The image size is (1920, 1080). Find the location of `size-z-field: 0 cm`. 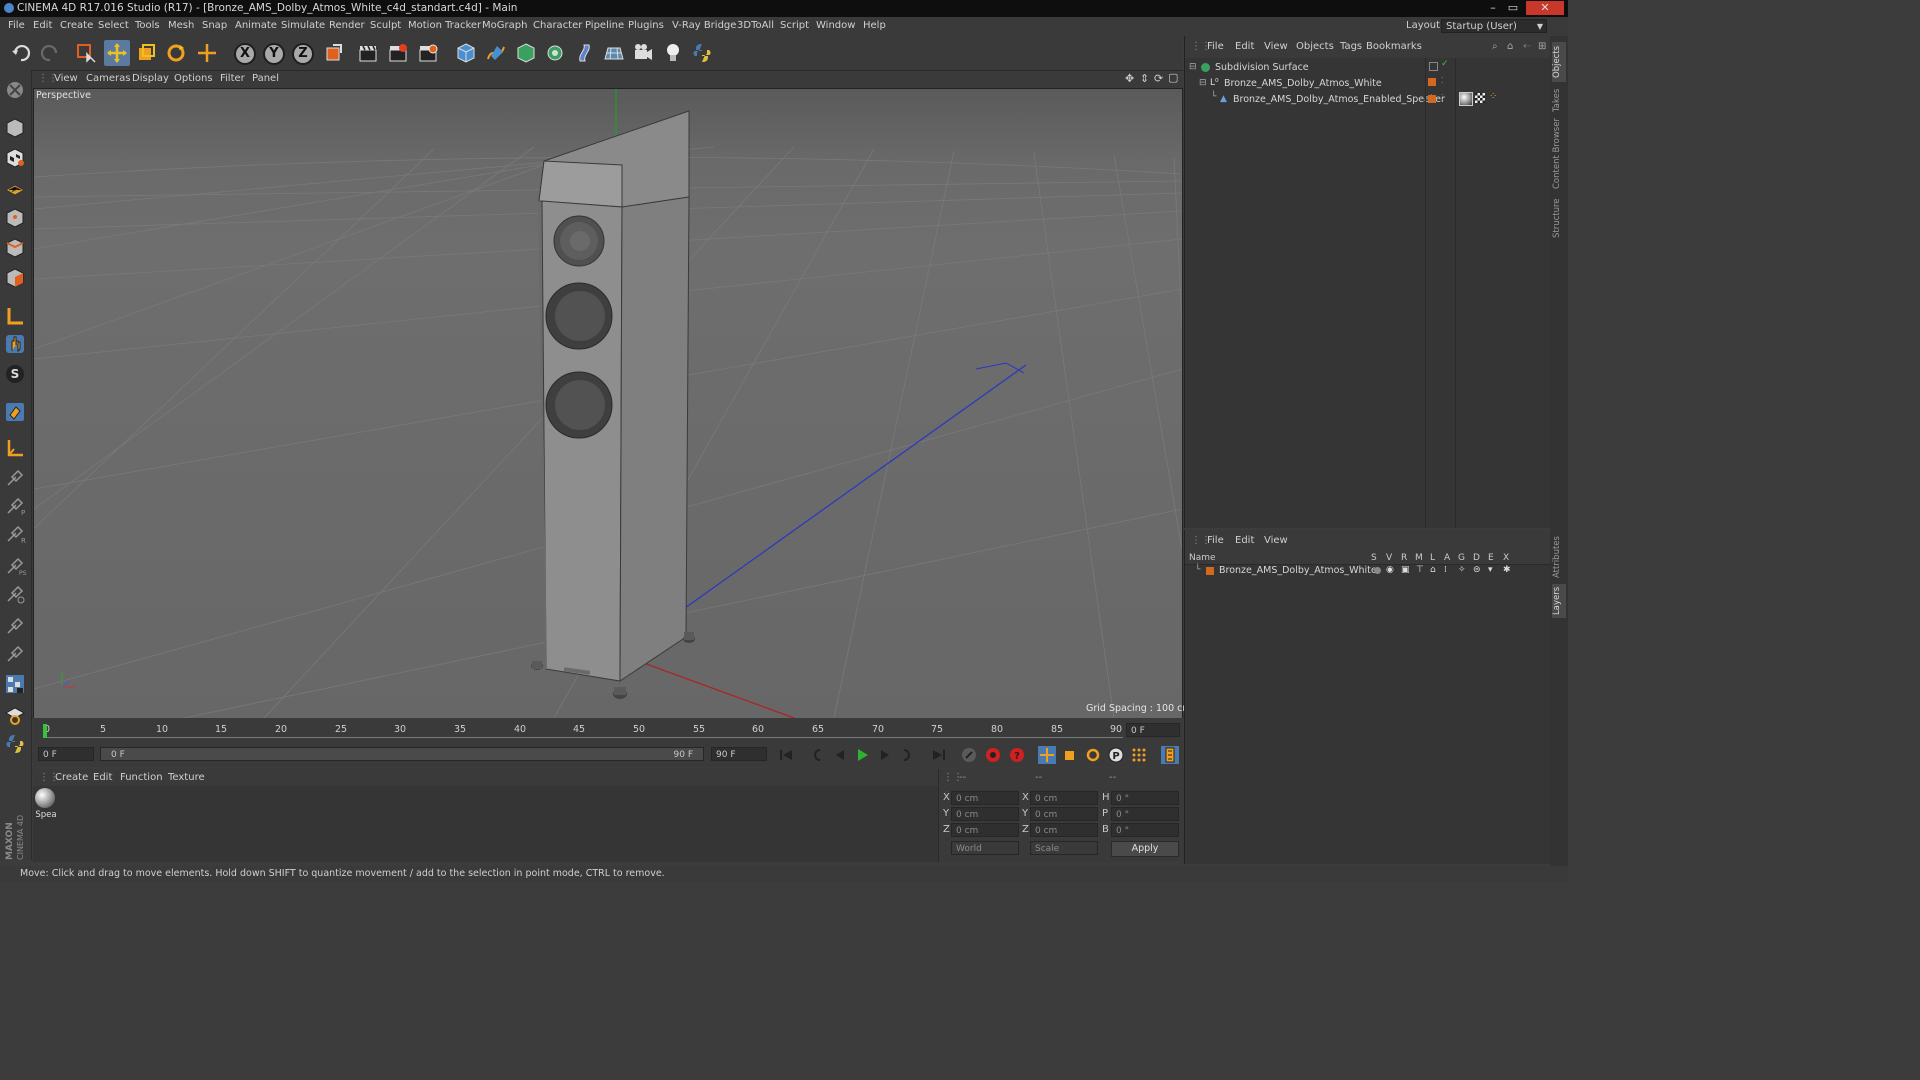

size-z-field: 0 cm is located at coordinates (1064, 830).